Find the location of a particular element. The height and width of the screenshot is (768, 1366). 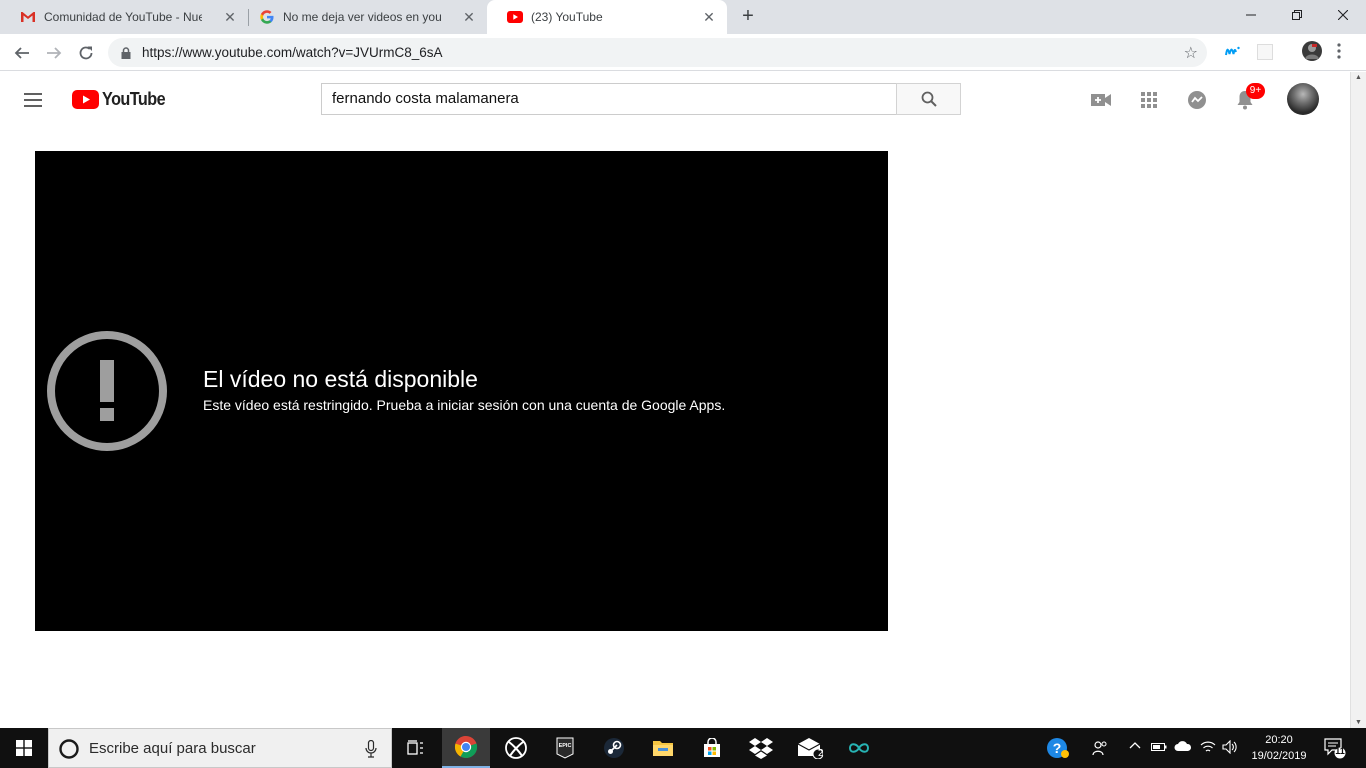

taskbar-dropbox is located at coordinates (761, 748).